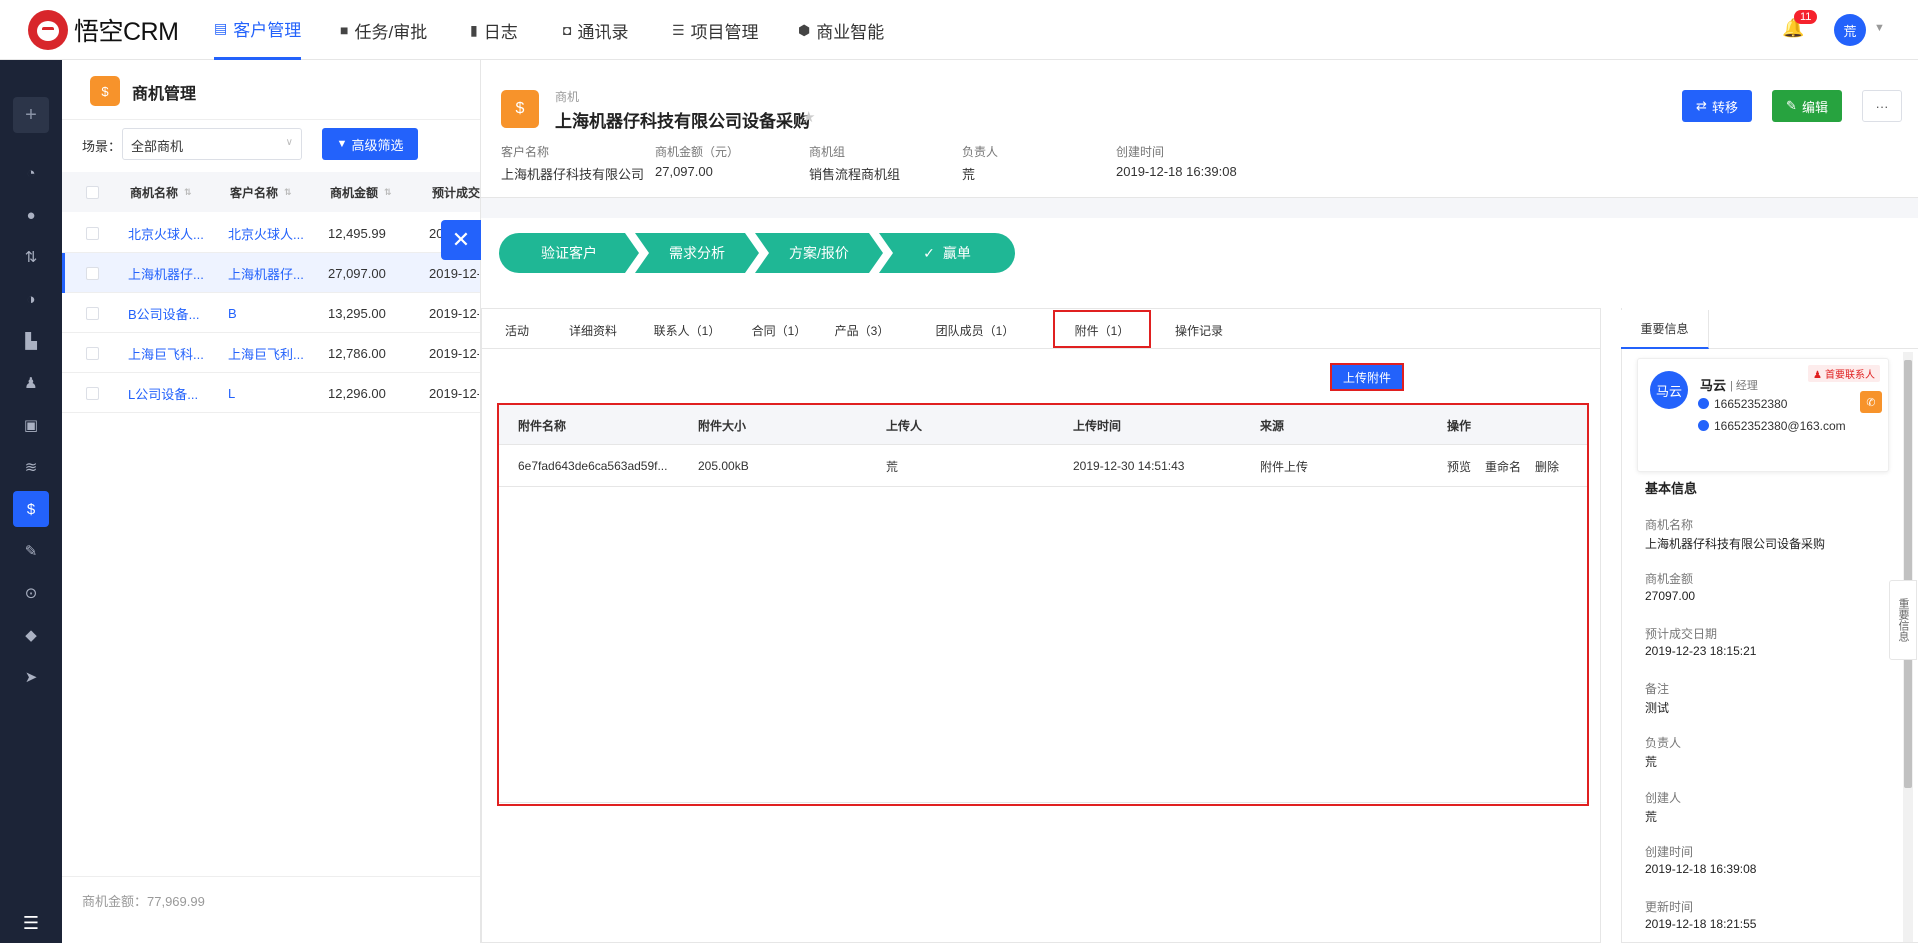 Image resolution: width=1918 pixels, height=943 pixels. What do you see at coordinates (161, 192) in the screenshot?
I see `column-header-name: 商机名称 ⇅` at bounding box center [161, 192].